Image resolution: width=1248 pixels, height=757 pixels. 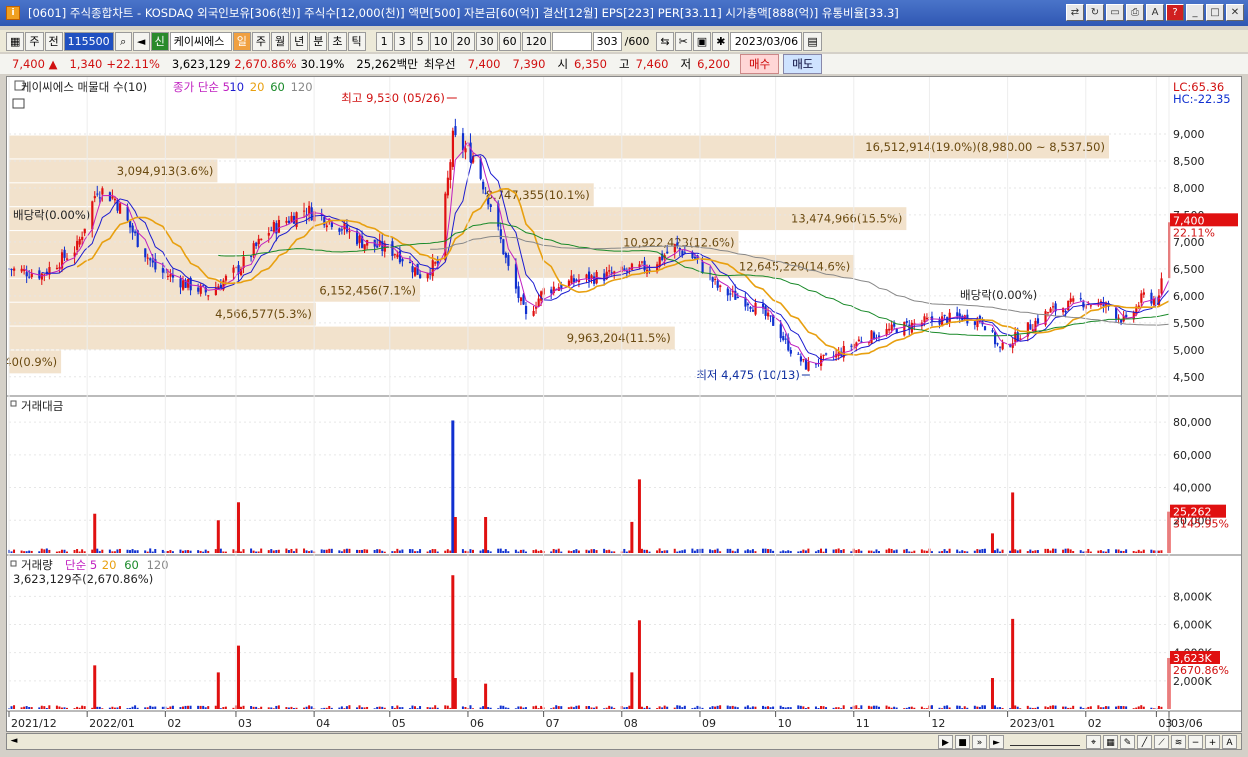 What do you see at coordinates (1144, 741) in the screenshot?
I see `line-icon: ╱` at bounding box center [1144, 741].